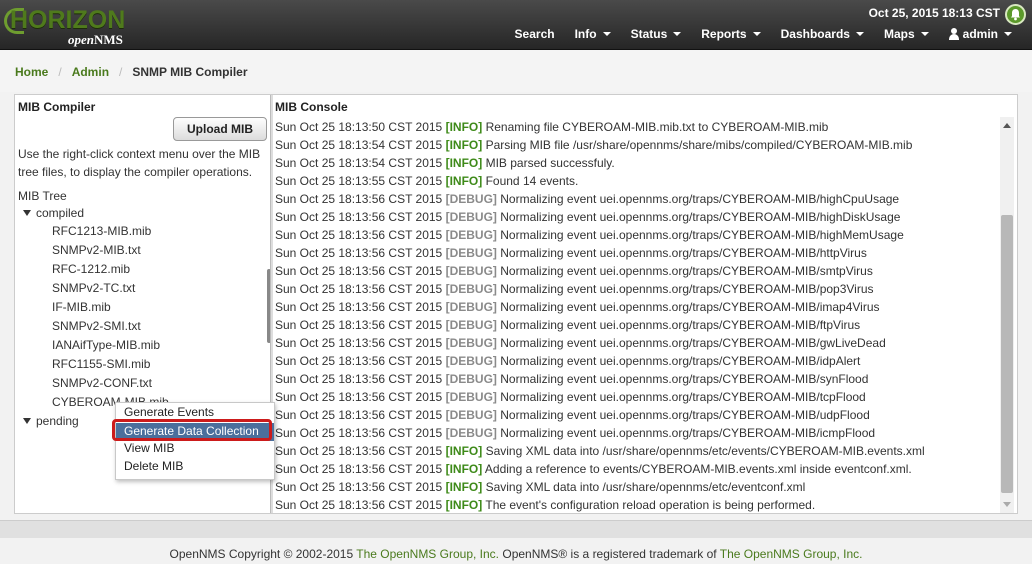 The width and height of the screenshot is (1032, 564). Describe the element at coordinates (57, 421) in the screenshot. I see `tree-node-pending-label: pending` at that location.